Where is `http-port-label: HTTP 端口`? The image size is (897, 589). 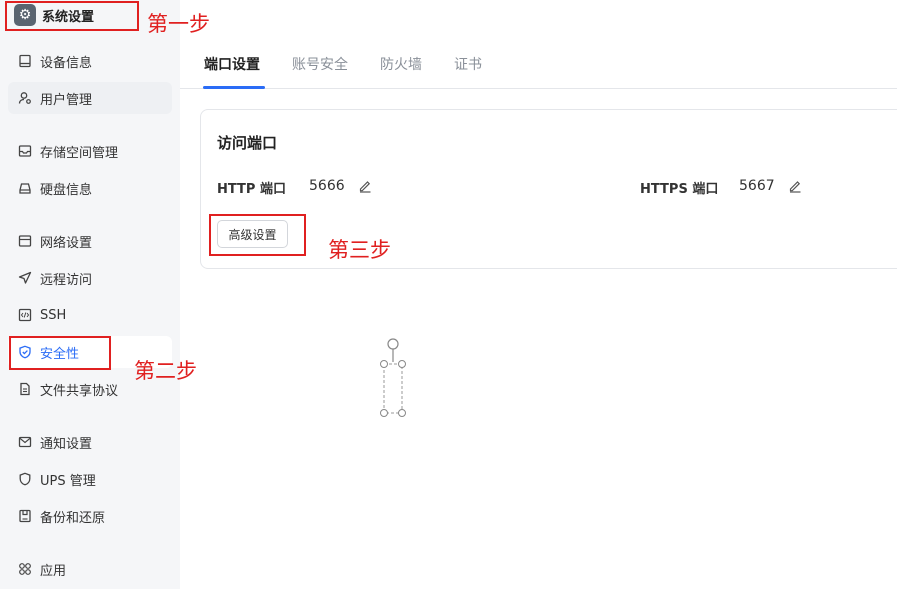
http-port-label: HTTP 端口 is located at coordinates (251, 189).